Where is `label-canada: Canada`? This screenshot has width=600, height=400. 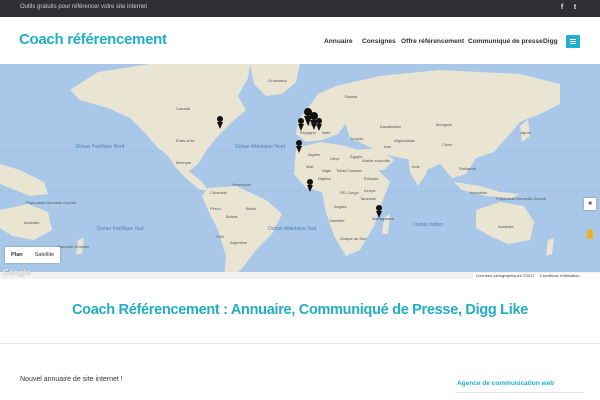 label-canada: Canada is located at coordinates (183, 108).